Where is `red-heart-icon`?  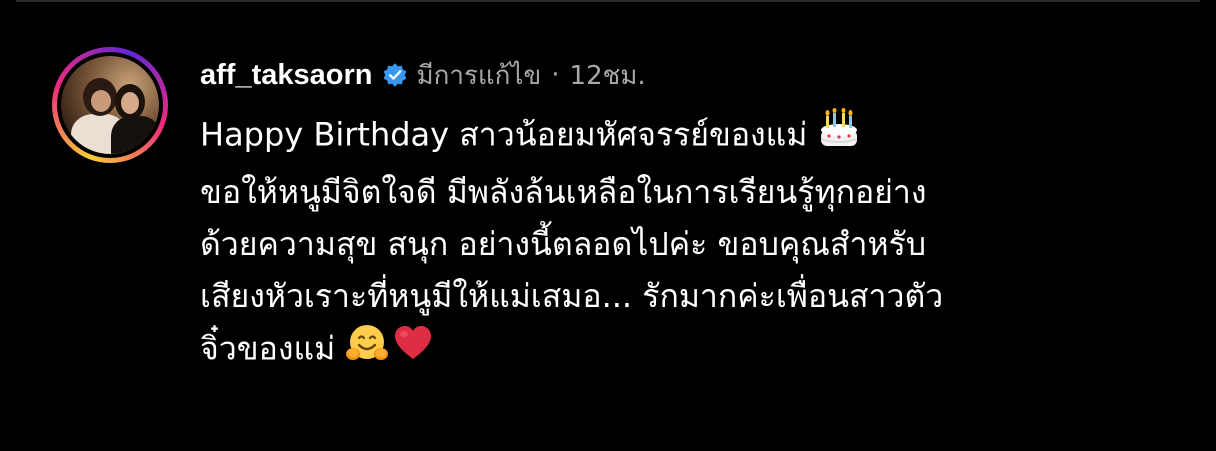 red-heart-icon is located at coordinates (413, 350).